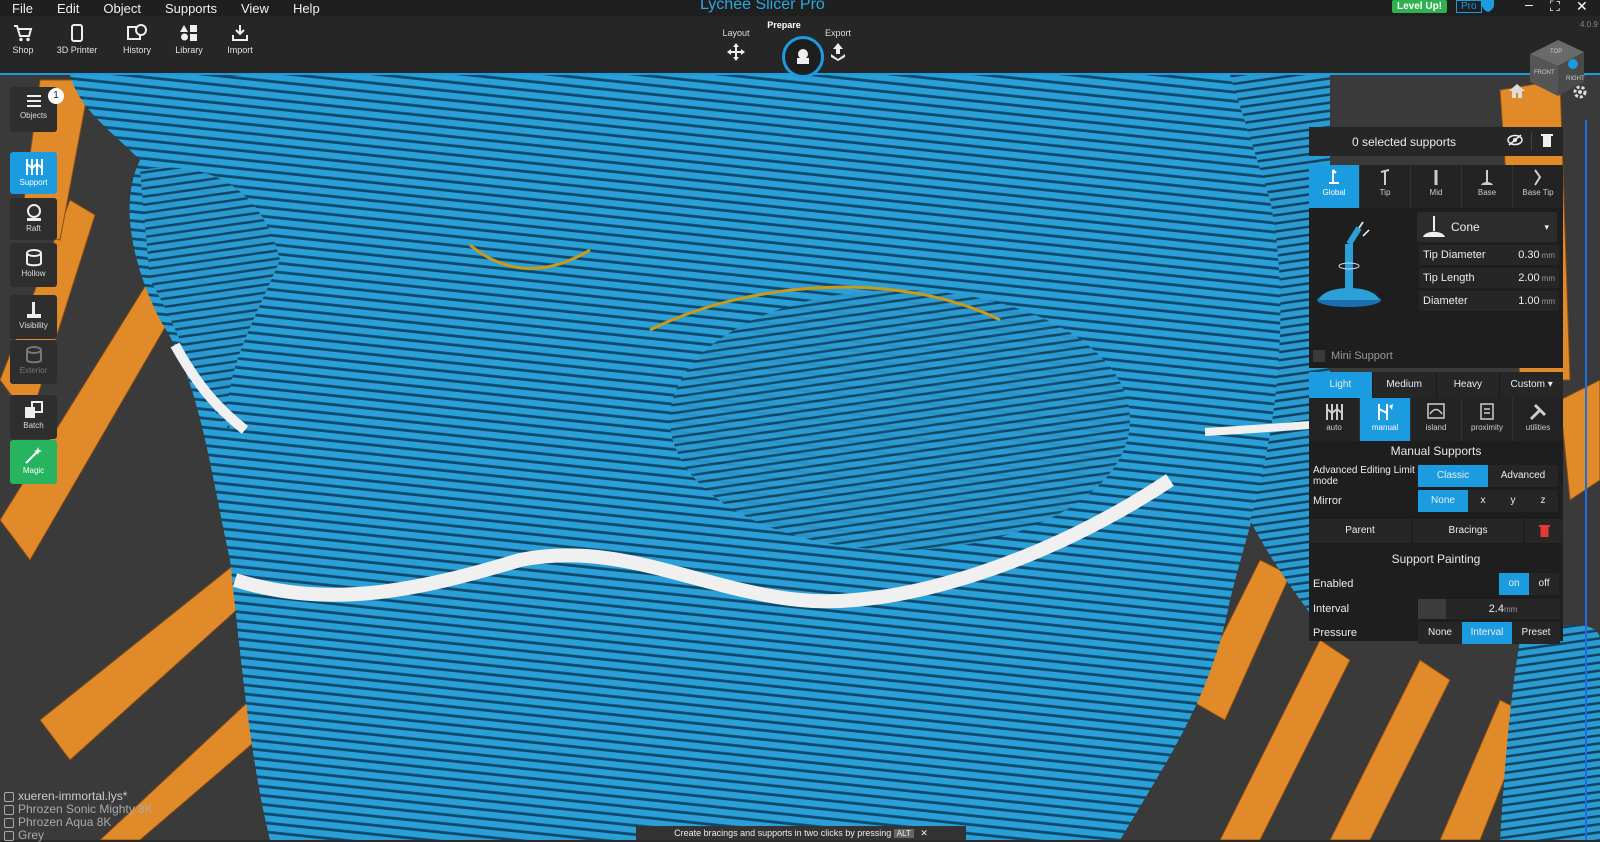 This screenshot has width=1600, height=842. Describe the element at coordinates (736, 52) in the screenshot. I see `move-icon` at that location.